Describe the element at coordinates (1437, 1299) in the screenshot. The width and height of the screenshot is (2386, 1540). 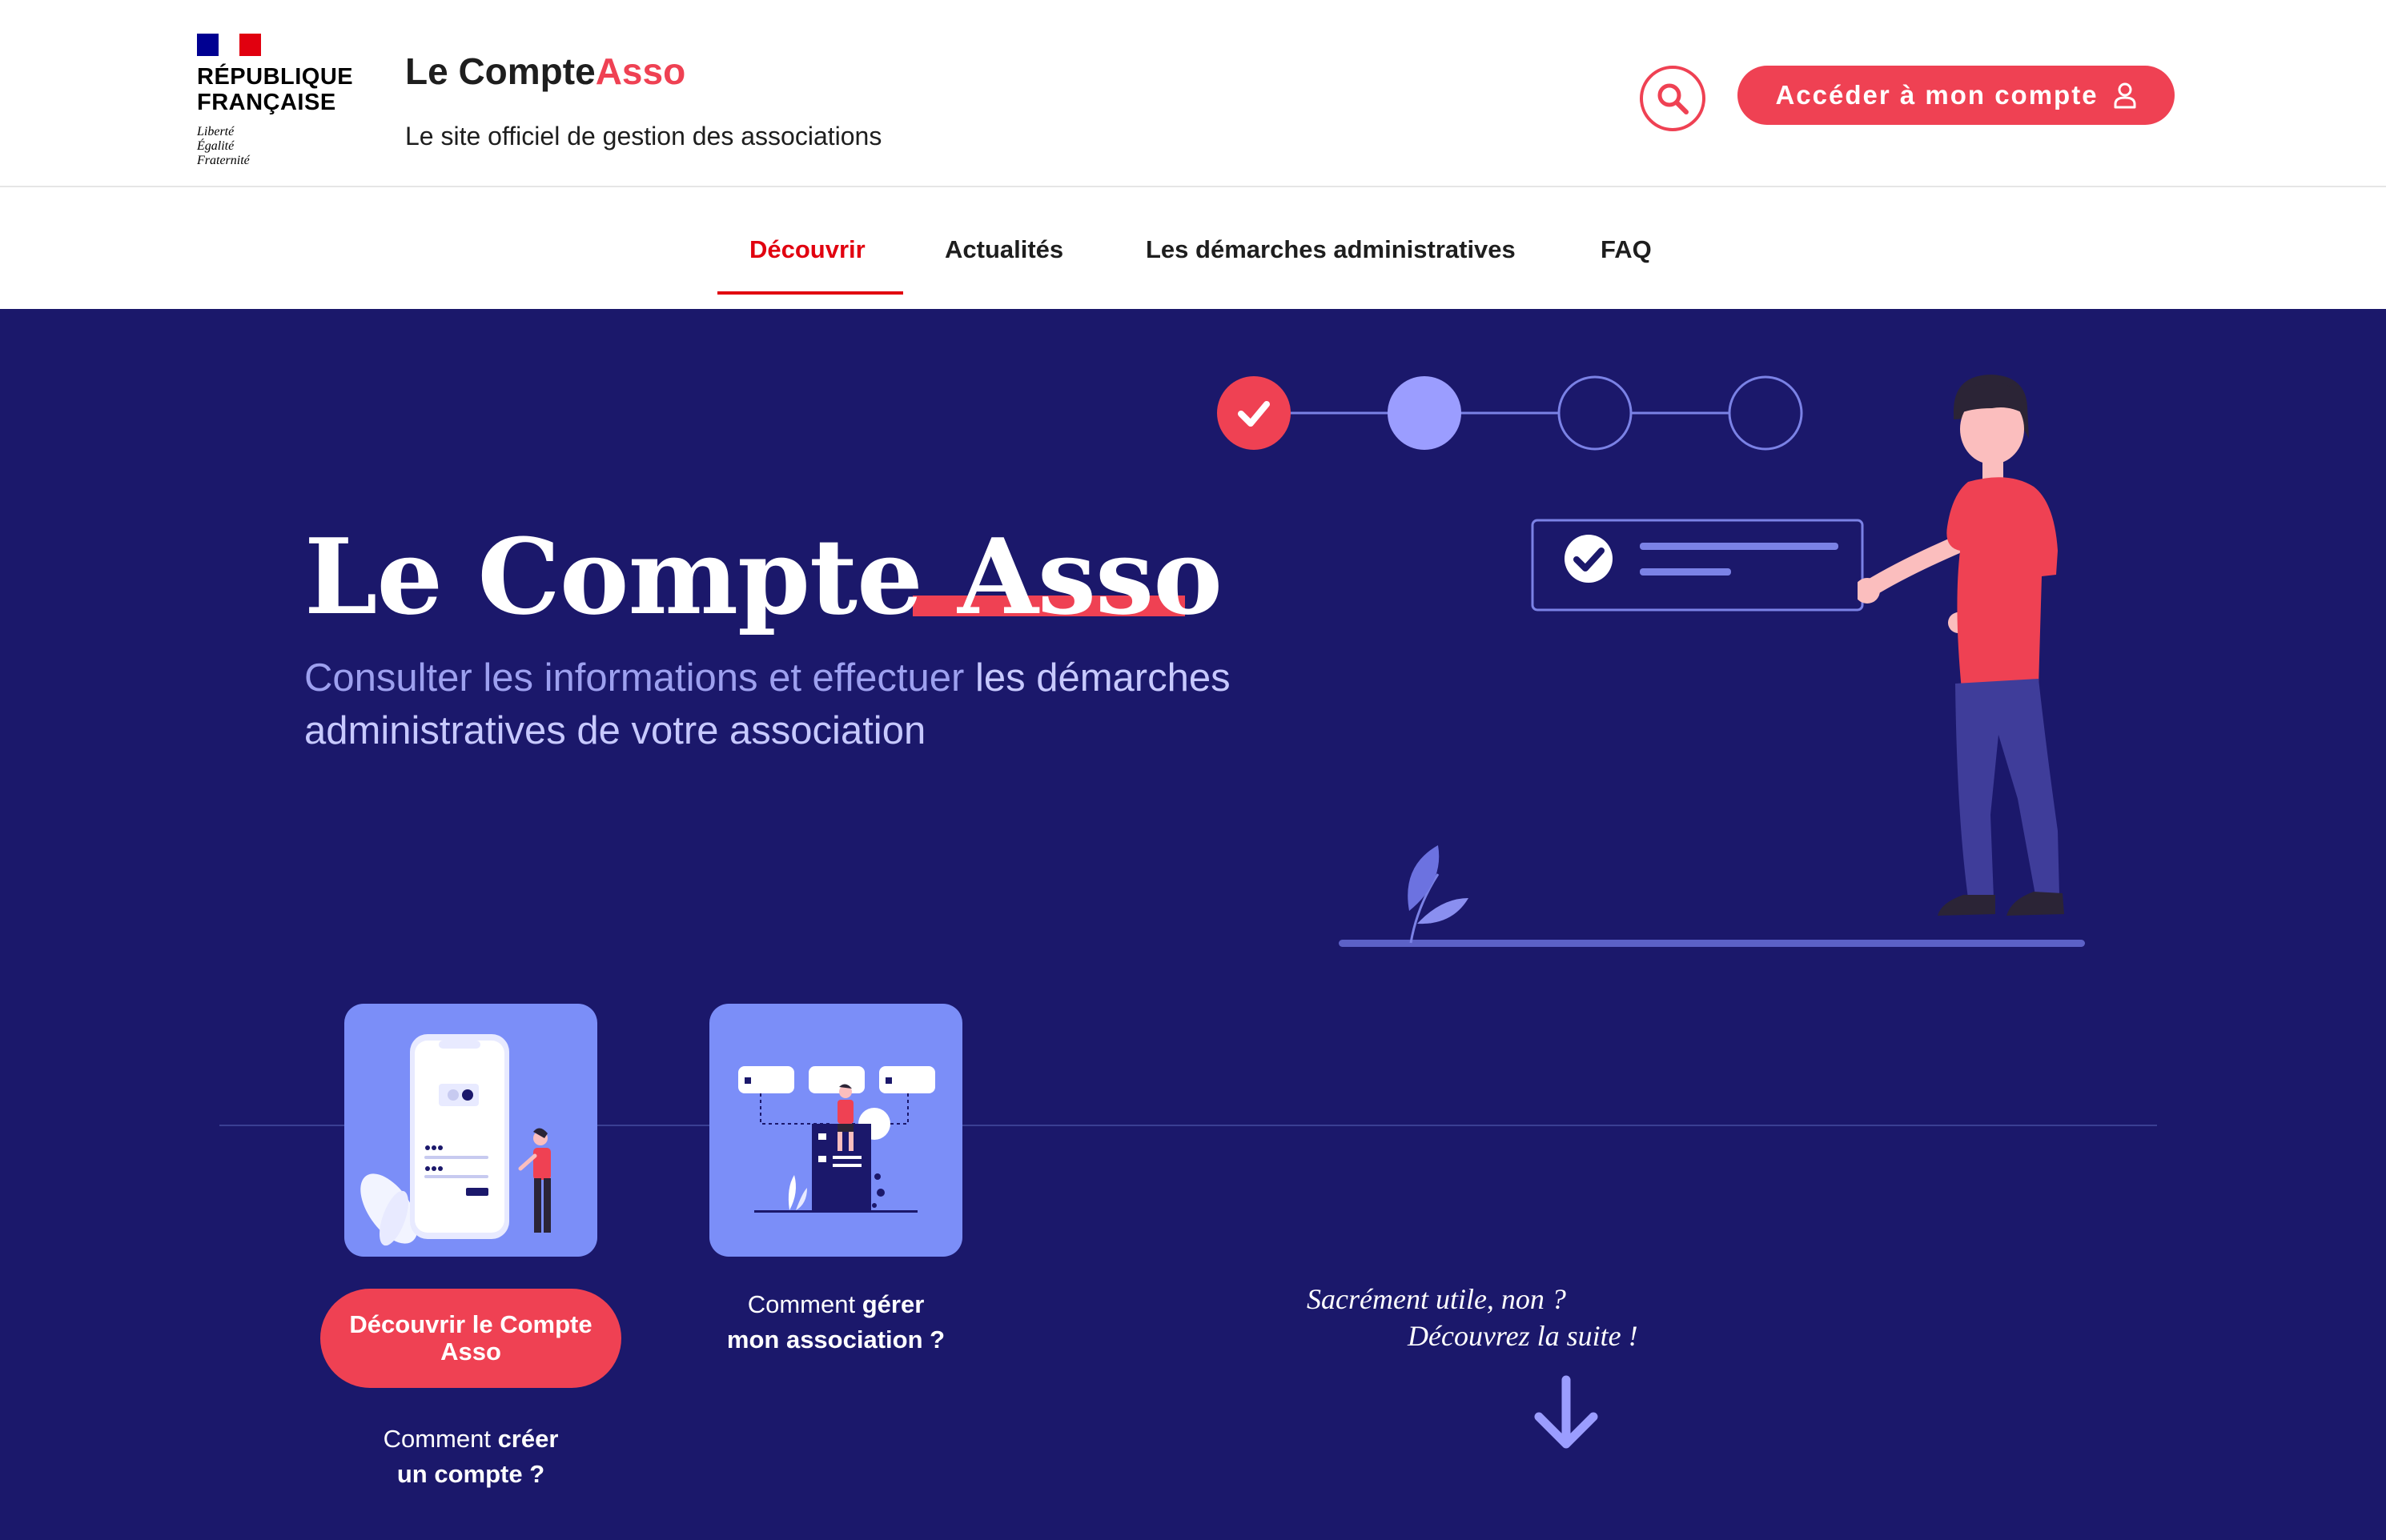
I see `teaser-line1: Sacrément utile, non ?` at that location.